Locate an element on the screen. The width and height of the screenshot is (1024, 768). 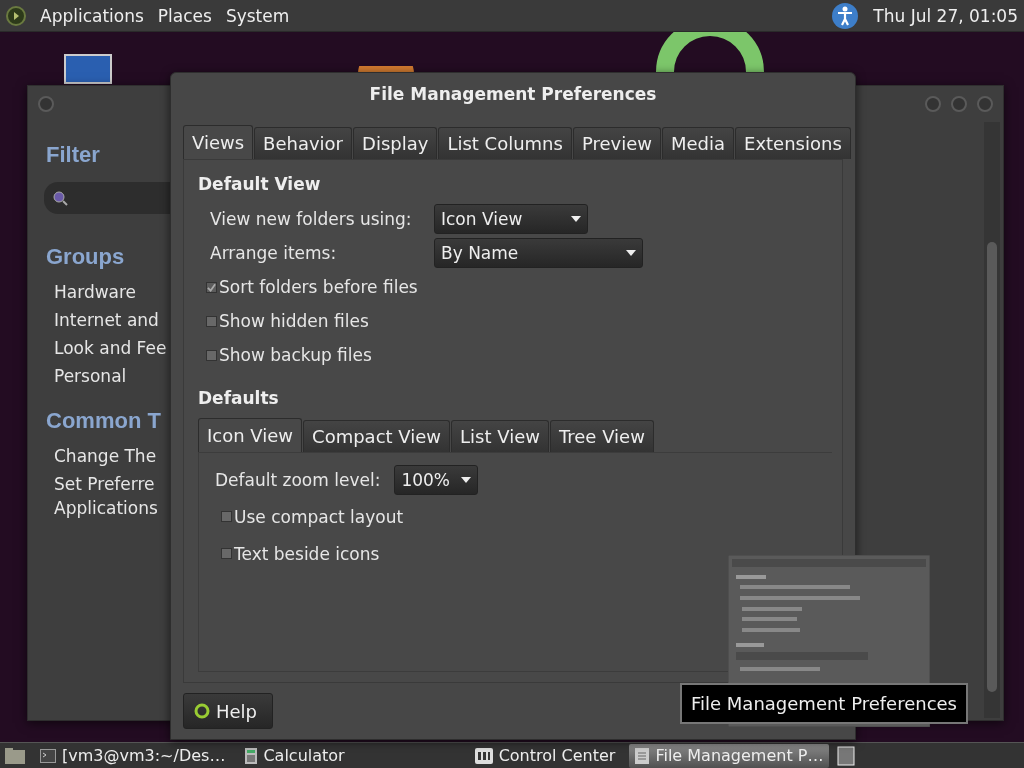
menu-logo-icon is located at coordinates (16, 15).